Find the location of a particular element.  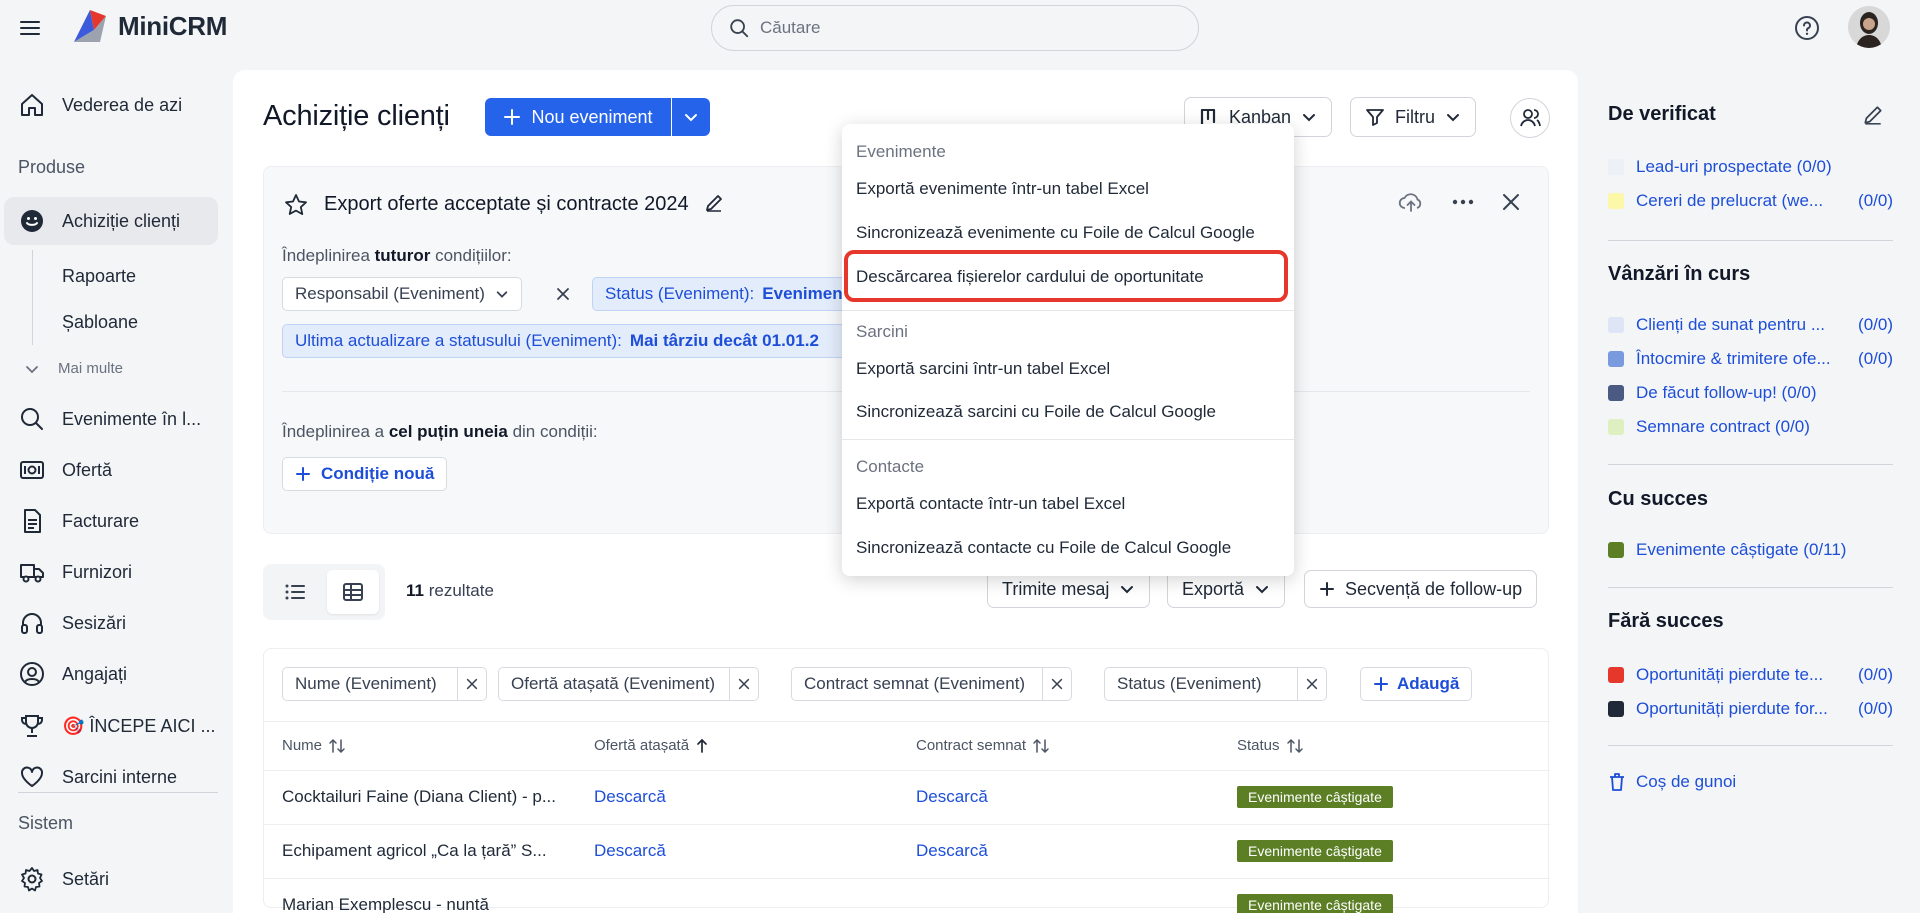

sidebar-item-settings: Setări is located at coordinates (111, 879).